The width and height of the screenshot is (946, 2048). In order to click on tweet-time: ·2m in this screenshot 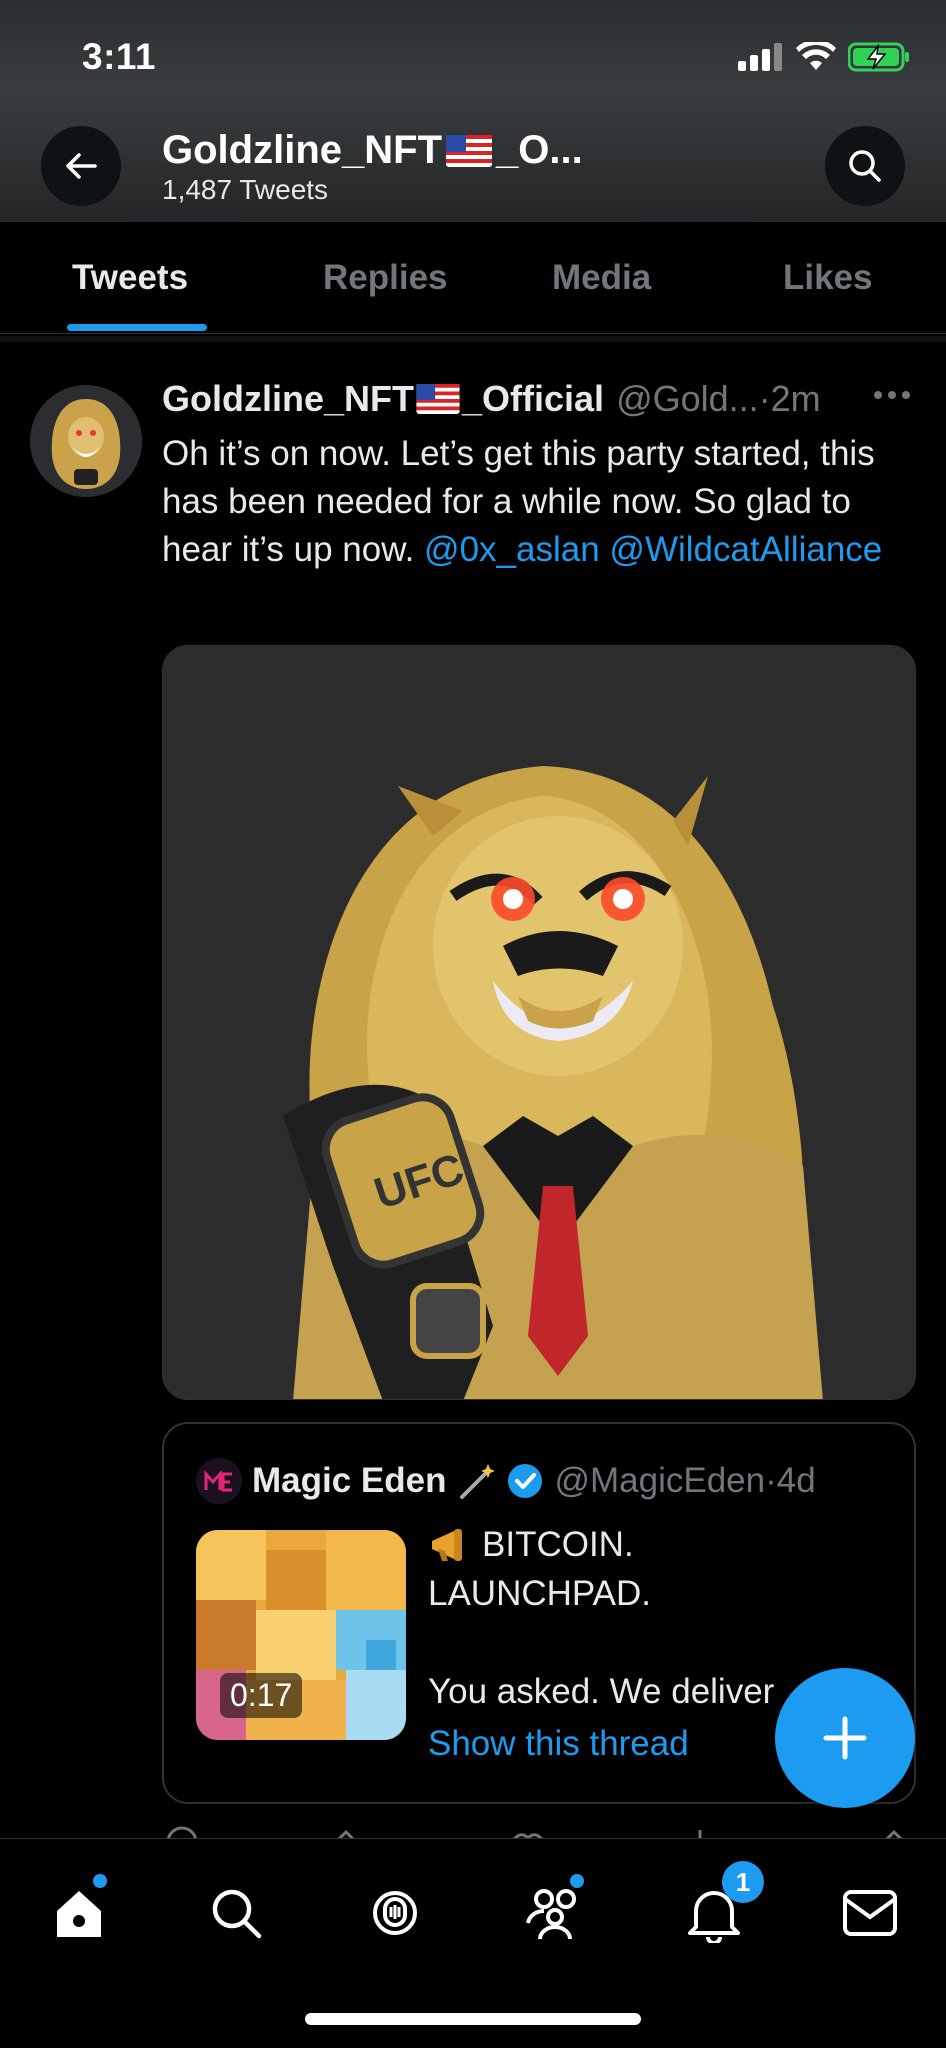, I will do `click(789, 398)`.